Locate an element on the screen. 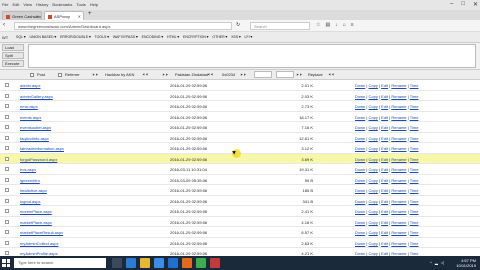 Image resolution: width=480 pixels, height=270 pixels. file-name-link: lmdActive.aspx is located at coordinates (33, 190).